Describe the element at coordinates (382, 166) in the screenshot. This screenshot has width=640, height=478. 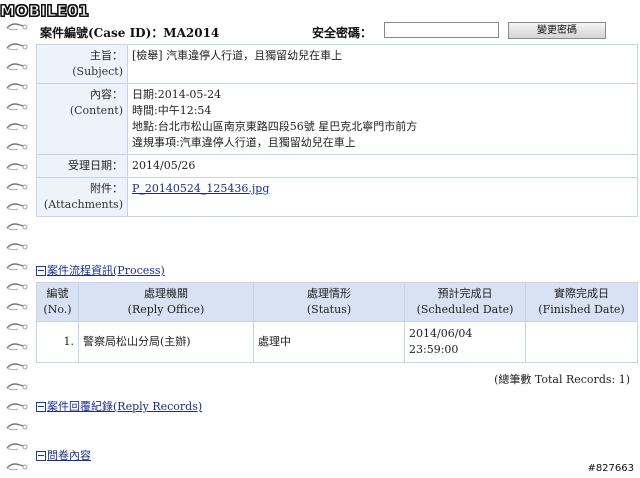
I see `accept-date-value: 2014/05/26` at that location.